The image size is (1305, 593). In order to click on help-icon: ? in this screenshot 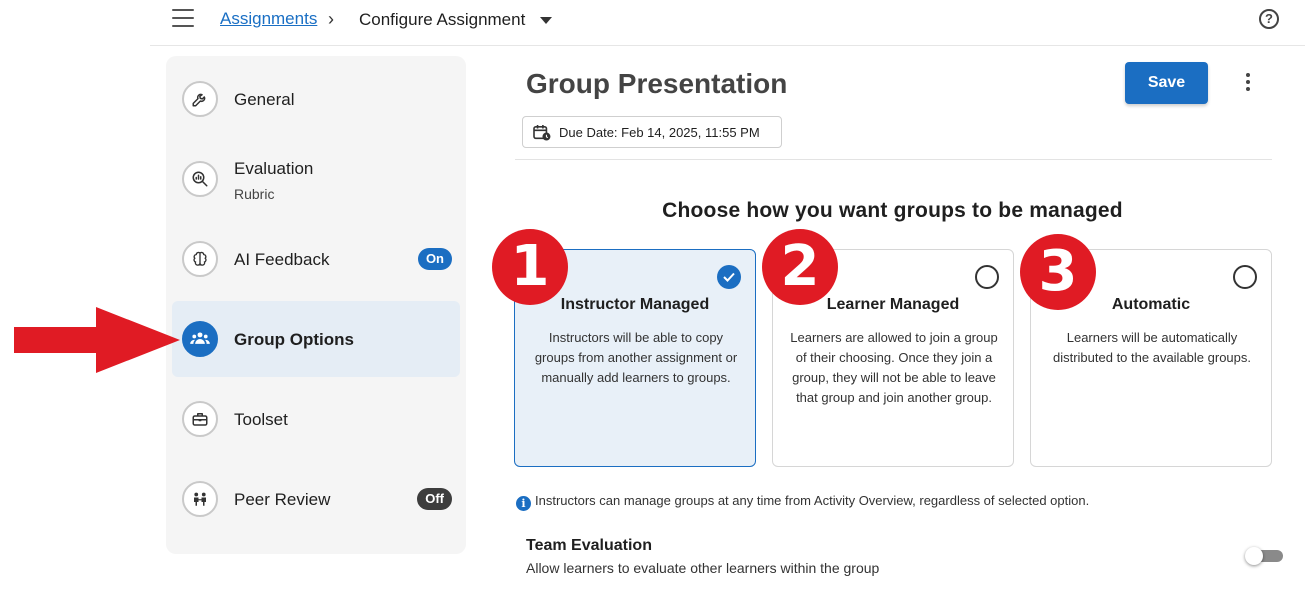, I will do `click(1269, 19)`.